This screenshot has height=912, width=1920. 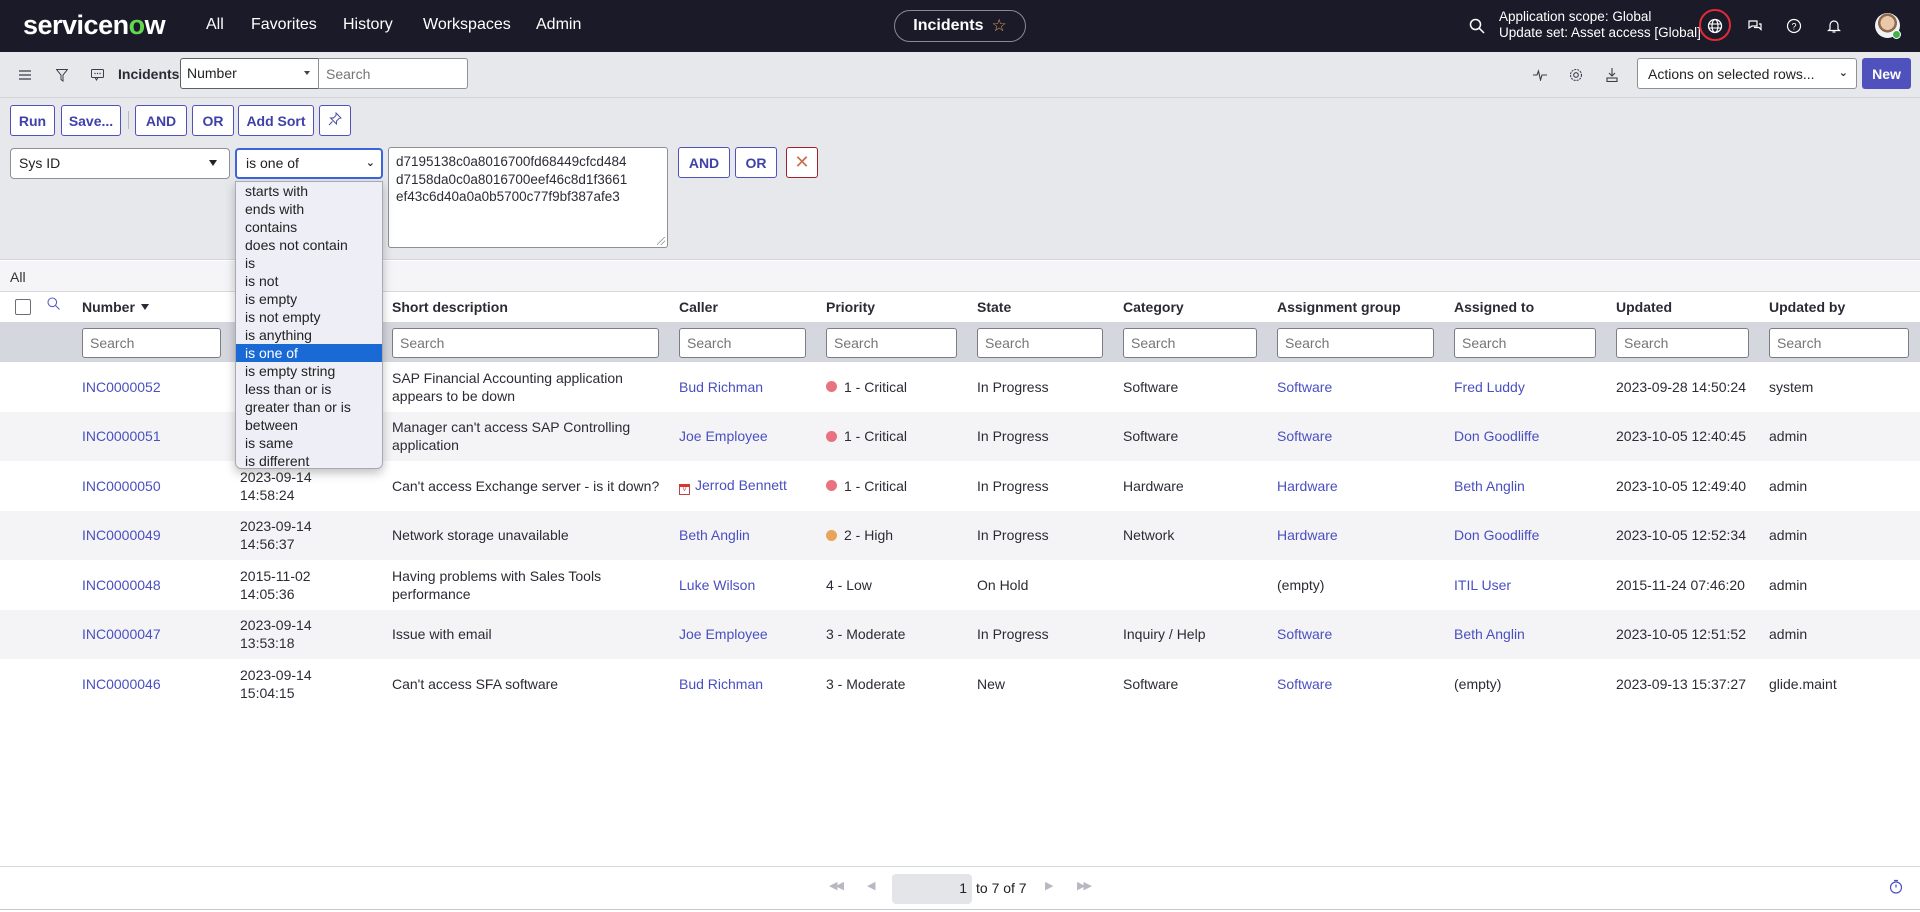 I want to click on priority-search-input, so click(x=891, y=343).